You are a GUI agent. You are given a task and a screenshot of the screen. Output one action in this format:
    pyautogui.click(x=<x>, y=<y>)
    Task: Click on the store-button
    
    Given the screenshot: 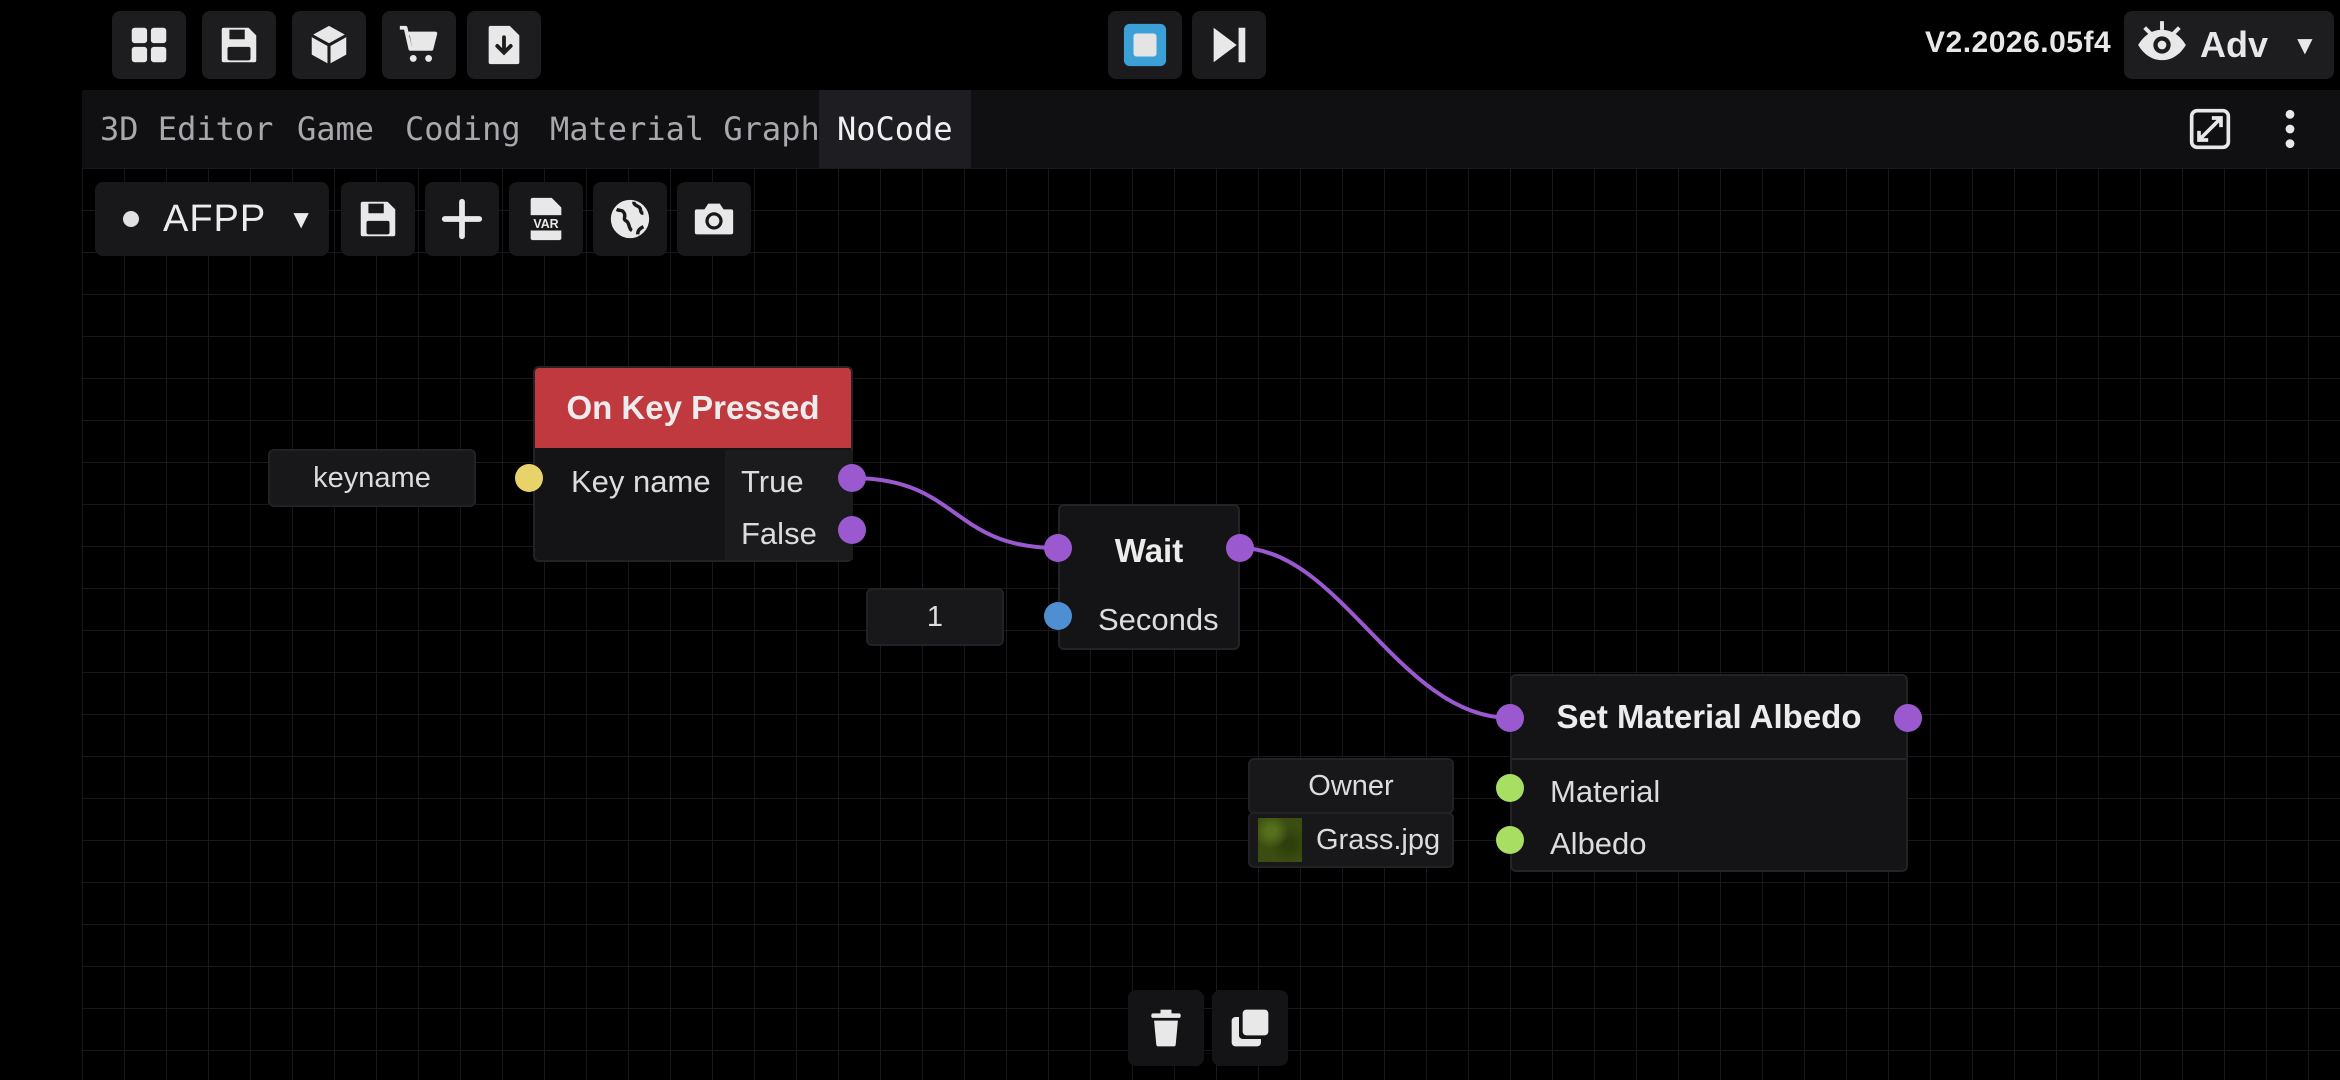 What is the action you would take?
    pyautogui.click(x=419, y=45)
    